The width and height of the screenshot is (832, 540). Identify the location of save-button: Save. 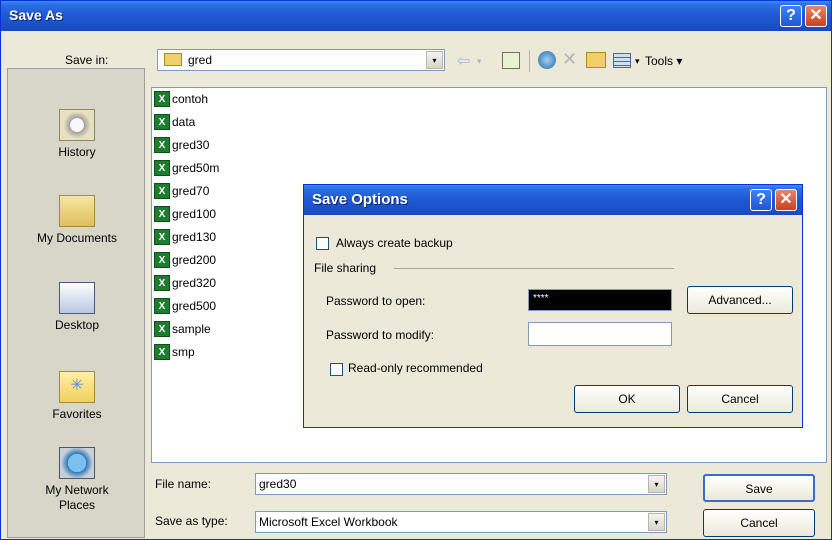
(759, 488).